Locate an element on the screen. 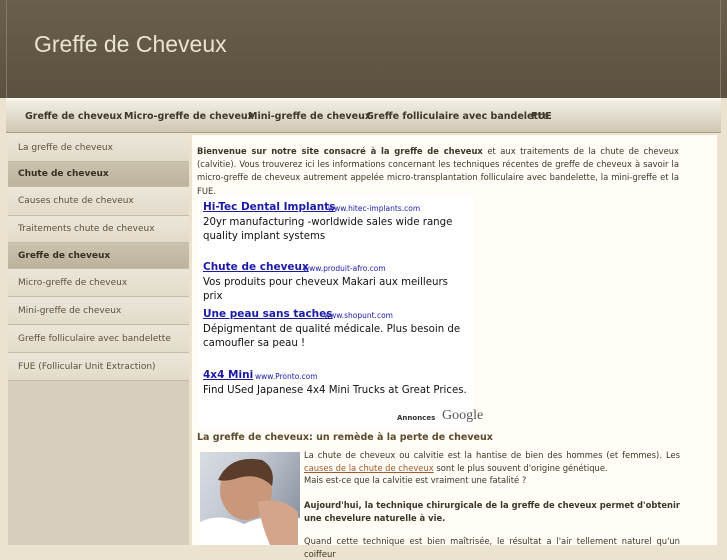  ad-title: 4x4 Mini is located at coordinates (228, 375).